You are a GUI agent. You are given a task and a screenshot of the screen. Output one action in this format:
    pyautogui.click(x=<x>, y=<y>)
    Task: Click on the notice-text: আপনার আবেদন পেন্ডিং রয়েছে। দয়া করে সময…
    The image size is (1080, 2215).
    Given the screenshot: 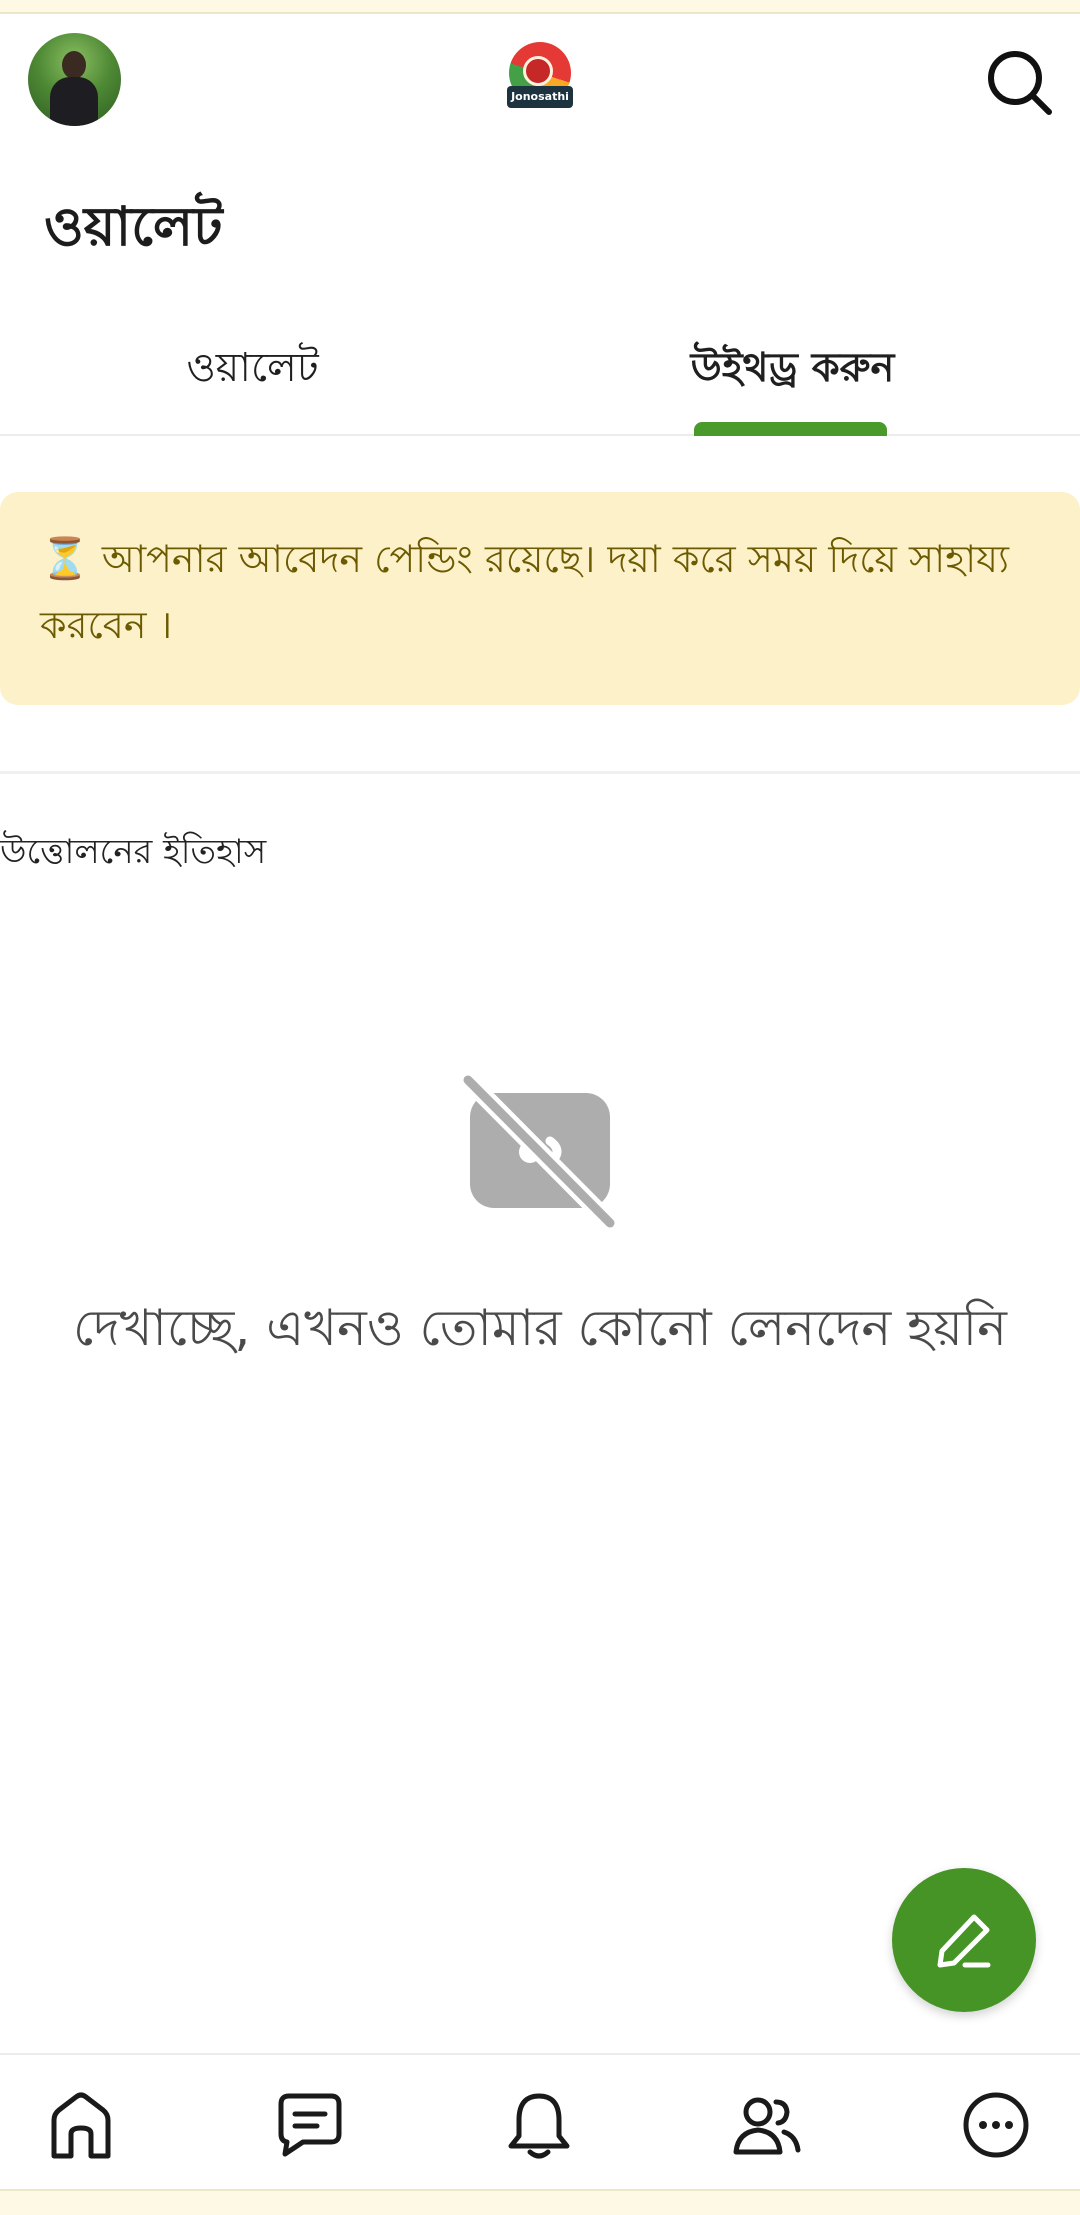 What is the action you would take?
    pyautogui.click(x=524, y=592)
    